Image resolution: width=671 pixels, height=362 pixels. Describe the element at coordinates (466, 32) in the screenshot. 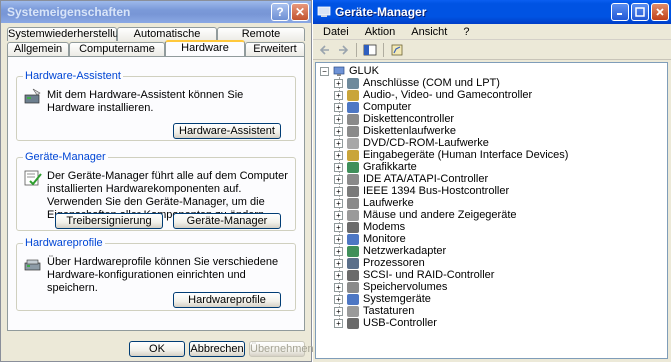

I see `menu-help: ?` at that location.